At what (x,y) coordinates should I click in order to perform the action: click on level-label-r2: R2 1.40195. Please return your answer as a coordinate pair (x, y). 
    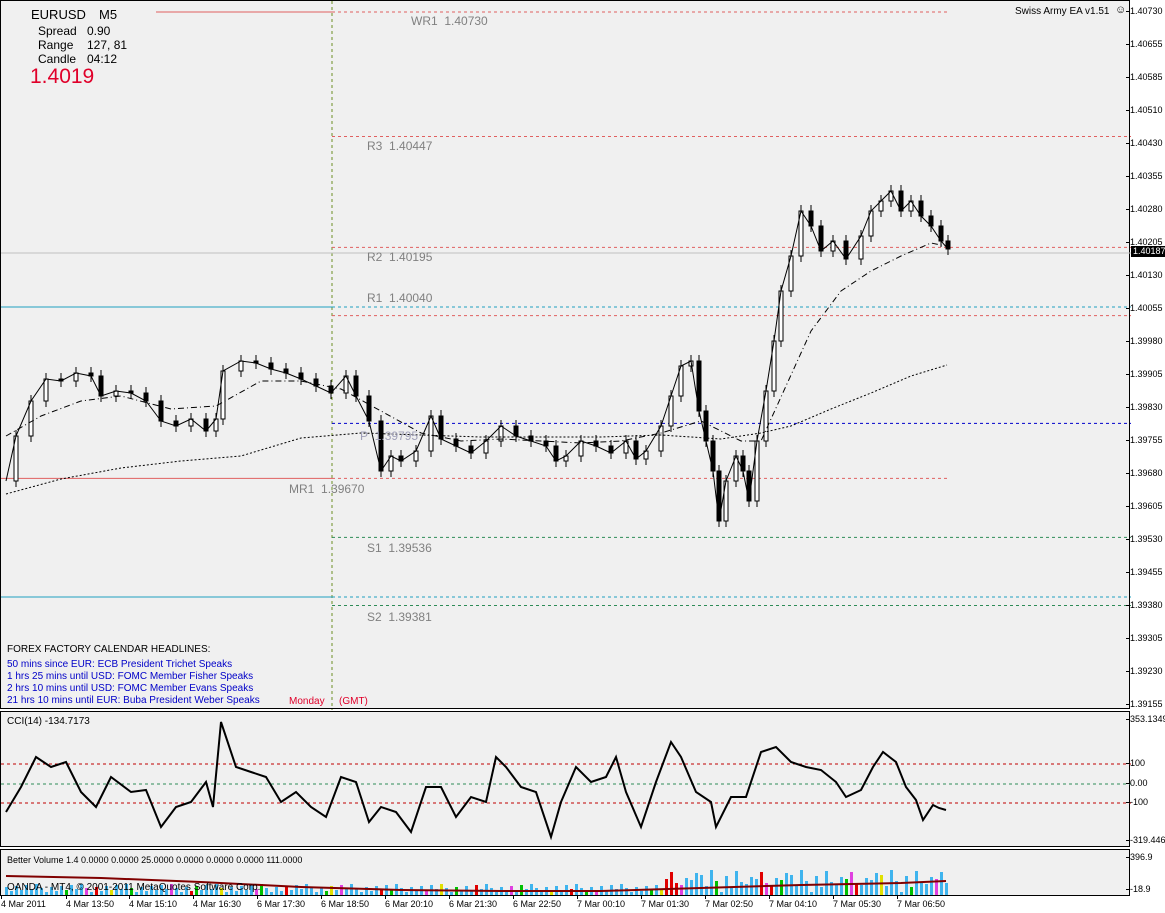
    Looking at the image, I should click on (400, 257).